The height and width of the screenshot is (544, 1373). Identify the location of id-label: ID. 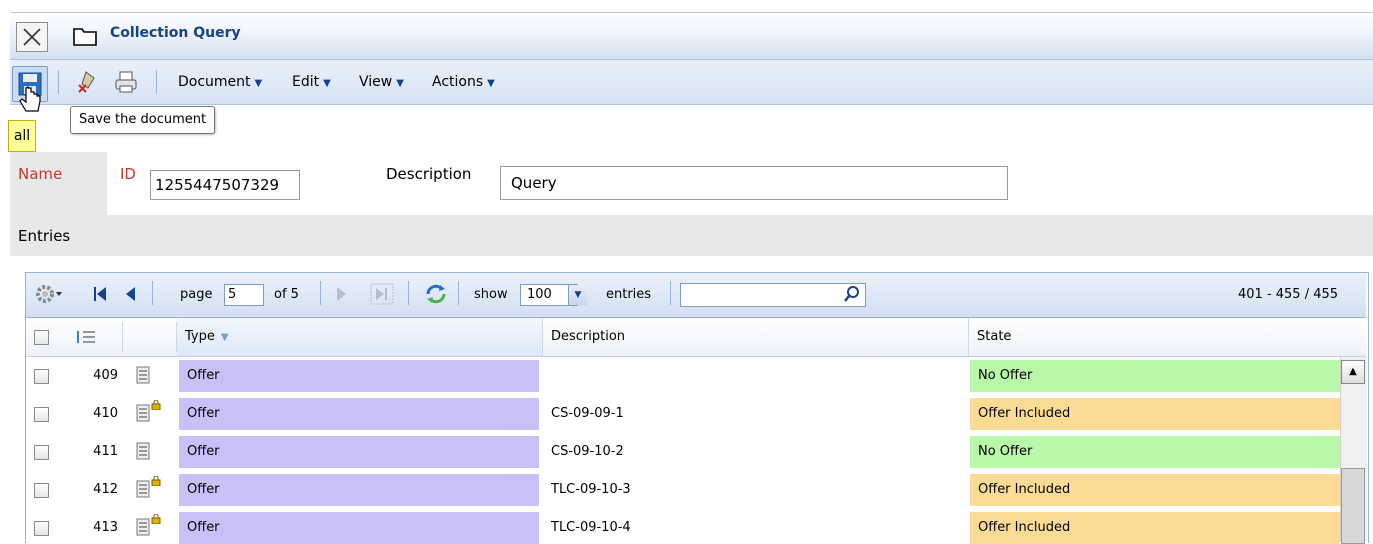
(128, 174).